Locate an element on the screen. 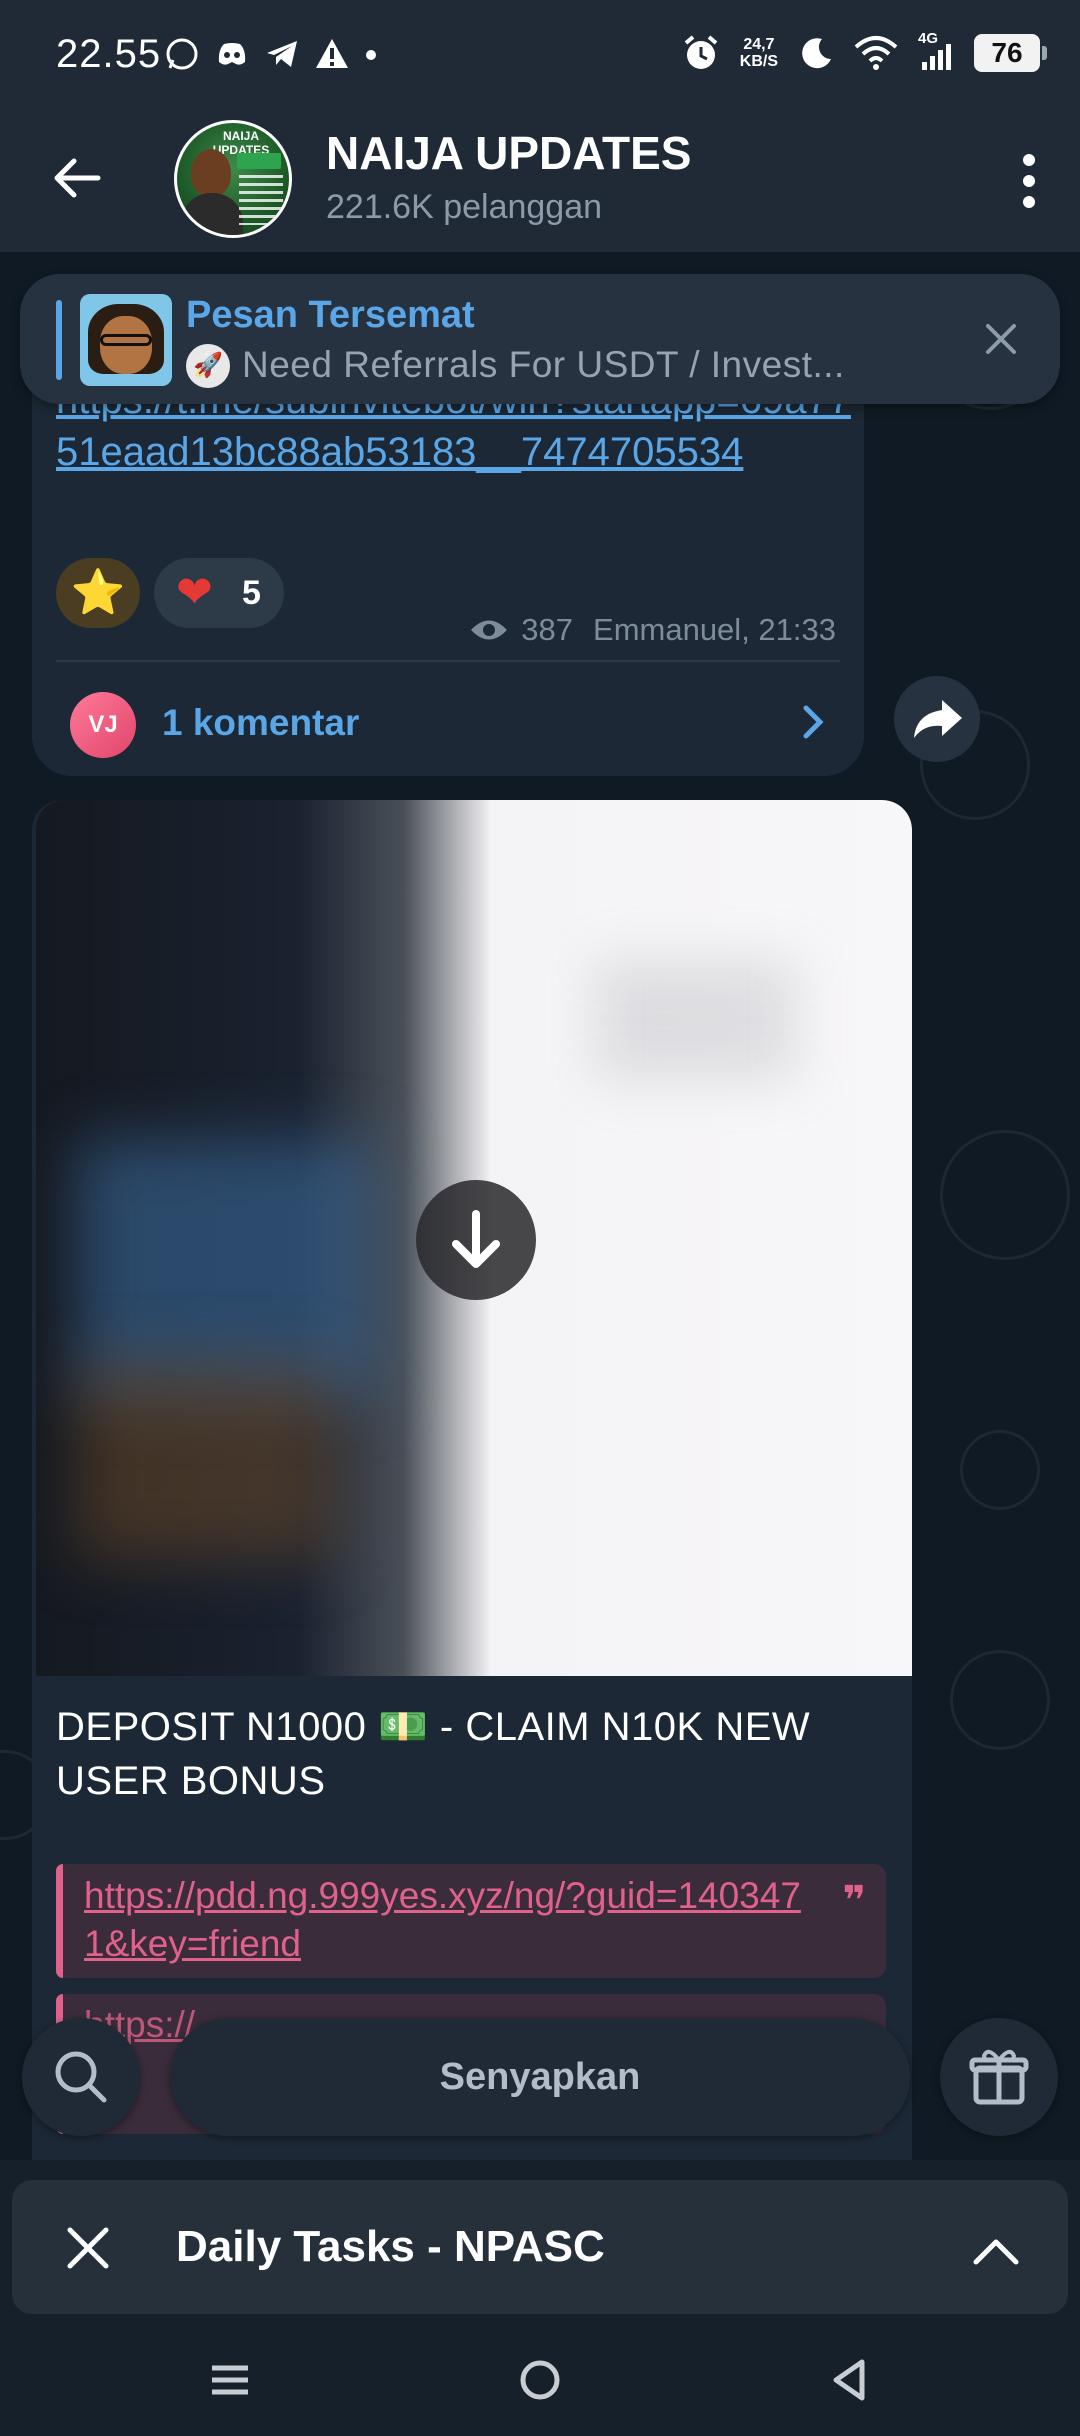  search-icon is located at coordinates (81, 2077).